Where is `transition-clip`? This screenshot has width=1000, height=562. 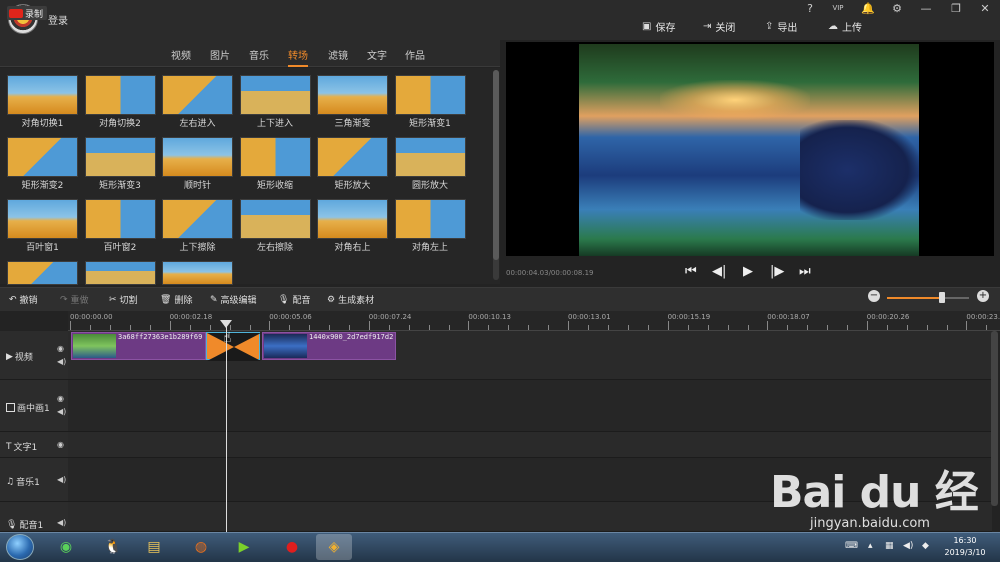 transition-clip is located at coordinates (233, 346).